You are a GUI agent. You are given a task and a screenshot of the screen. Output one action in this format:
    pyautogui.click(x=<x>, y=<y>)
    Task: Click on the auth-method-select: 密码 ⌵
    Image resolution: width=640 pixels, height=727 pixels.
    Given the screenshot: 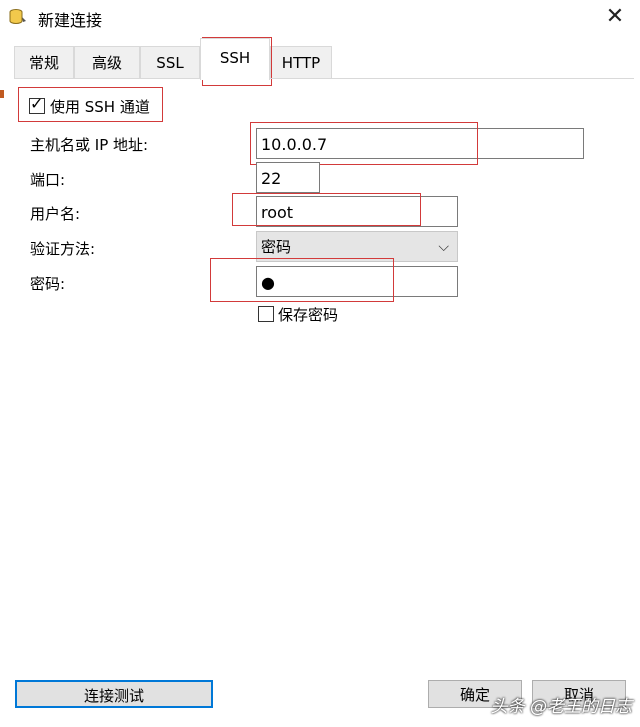 What is the action you would take?
    pyautogui.click(x=357, y=246)
    